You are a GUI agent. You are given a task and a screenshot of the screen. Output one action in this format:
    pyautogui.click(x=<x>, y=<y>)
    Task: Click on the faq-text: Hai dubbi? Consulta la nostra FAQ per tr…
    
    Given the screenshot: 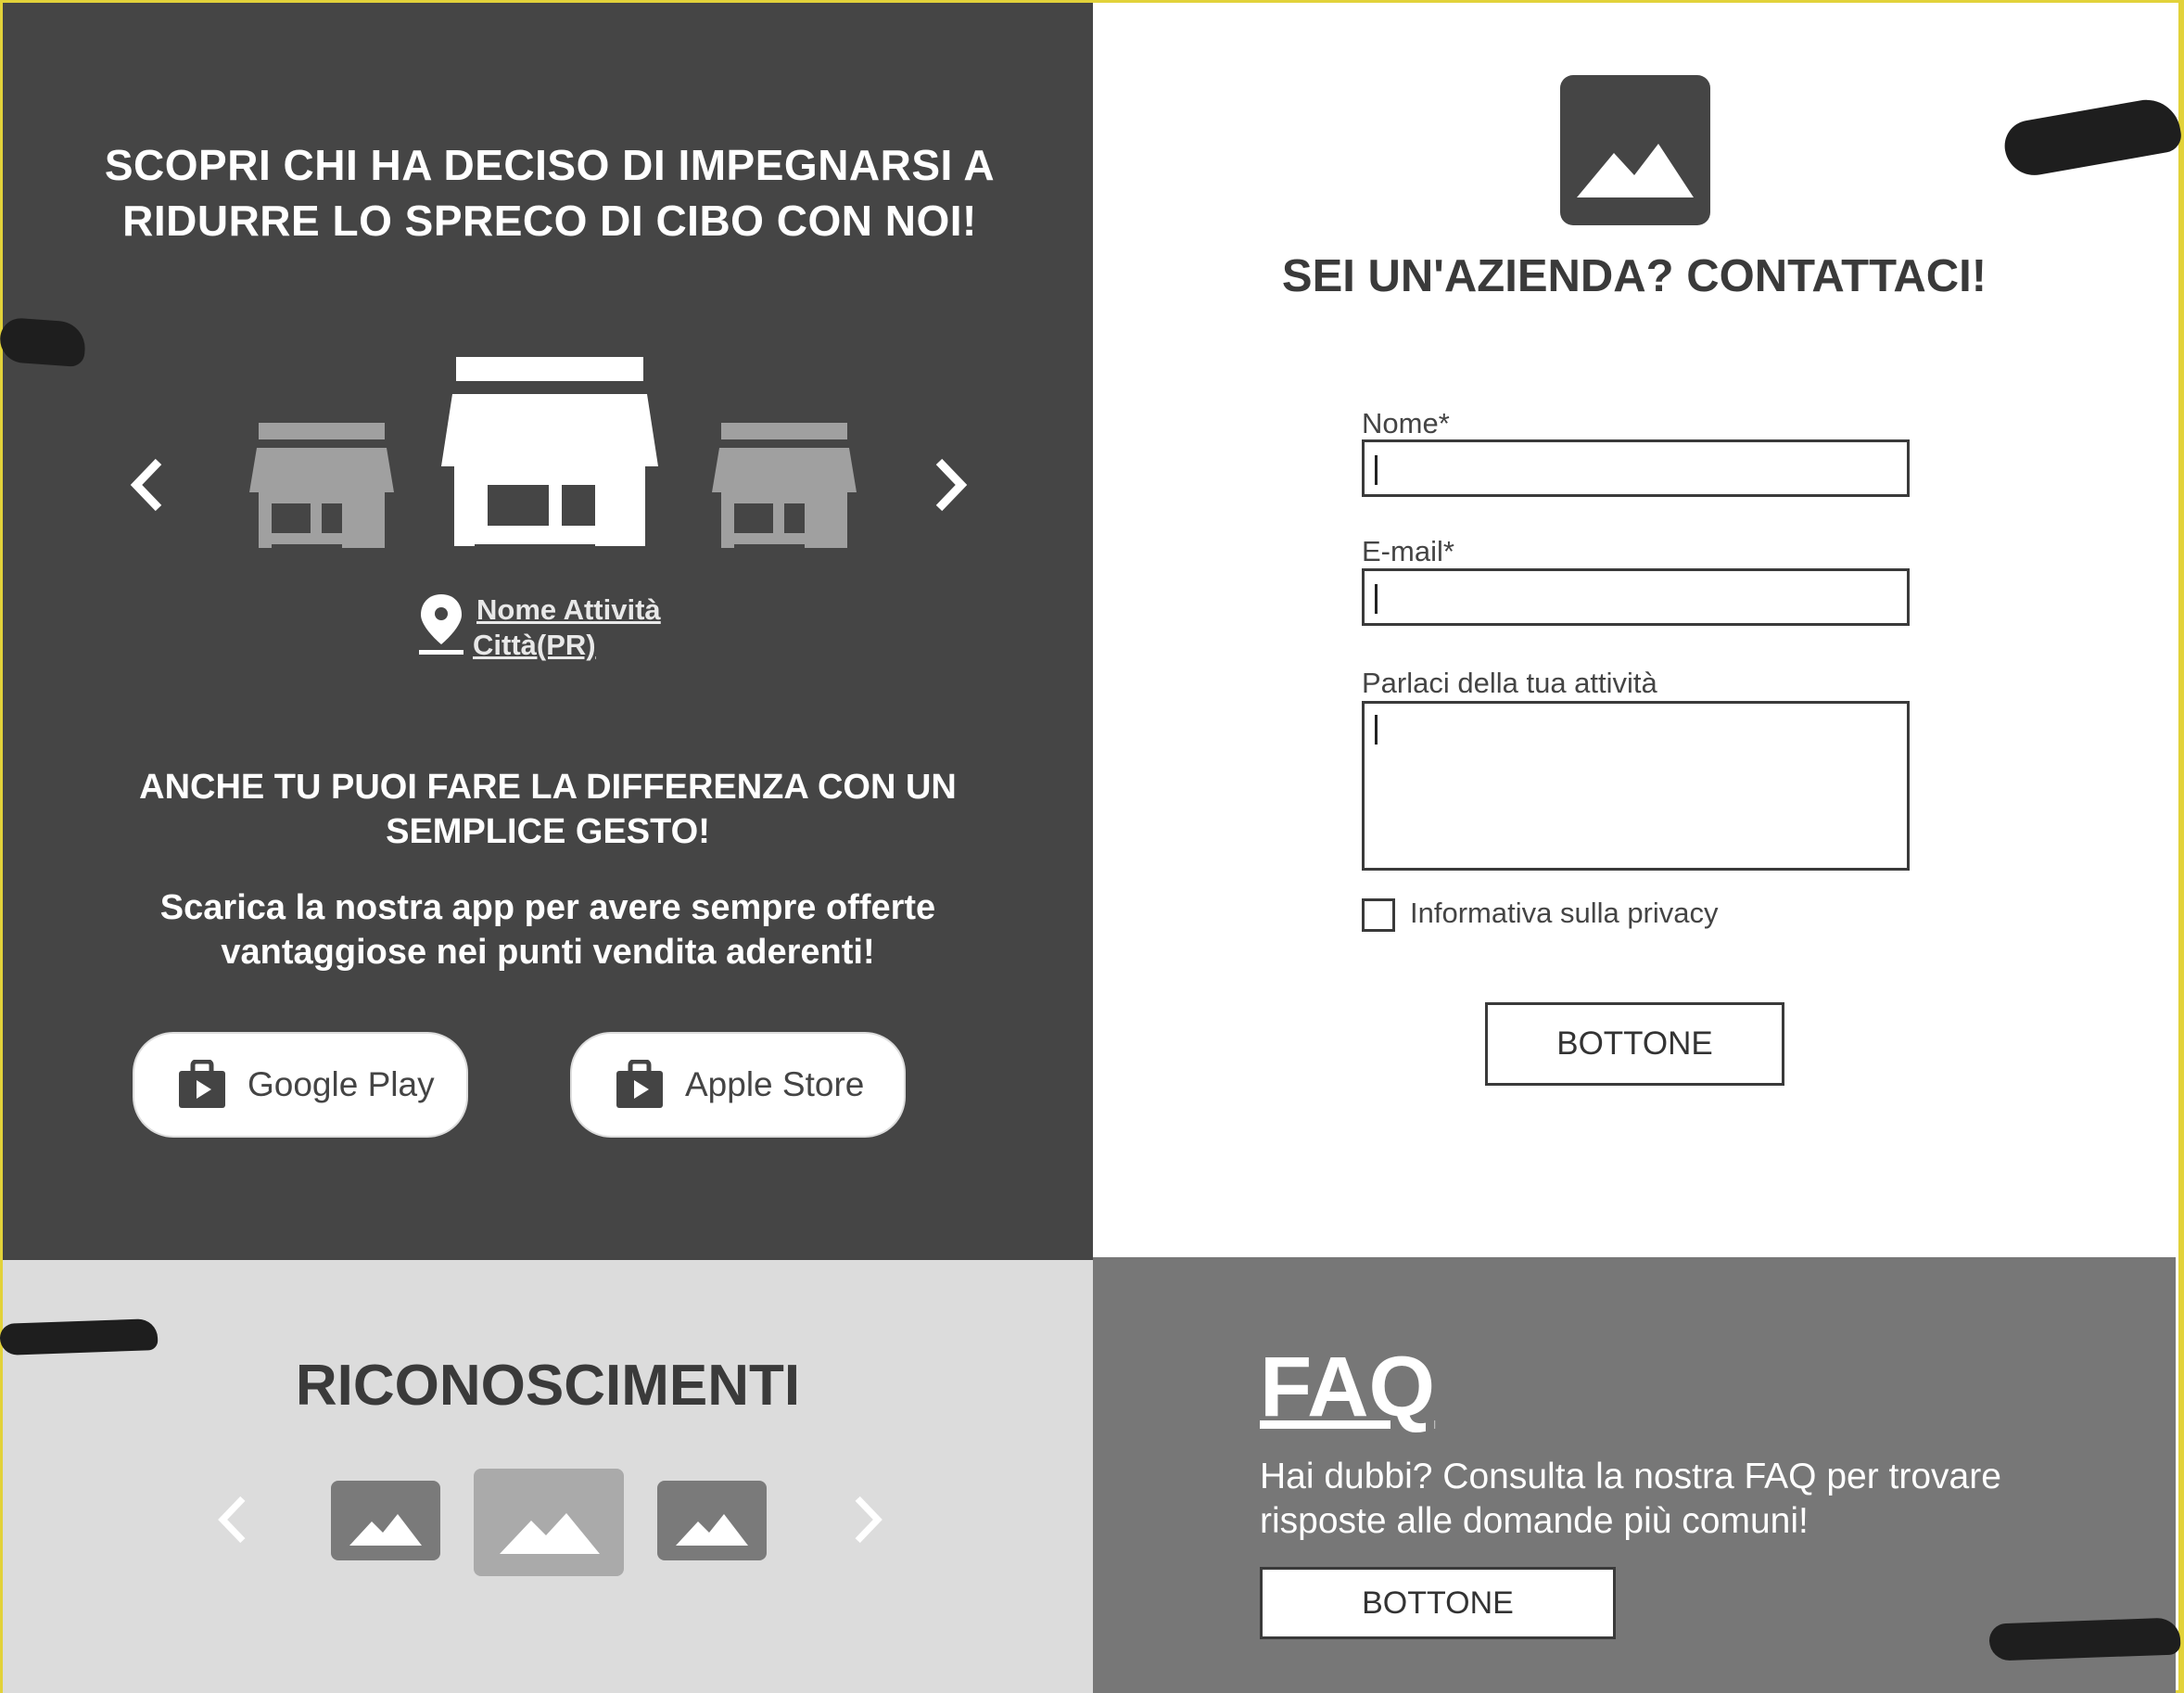 What is the action you would take?
    pyautogui.click(x=1630, y=1499)
    